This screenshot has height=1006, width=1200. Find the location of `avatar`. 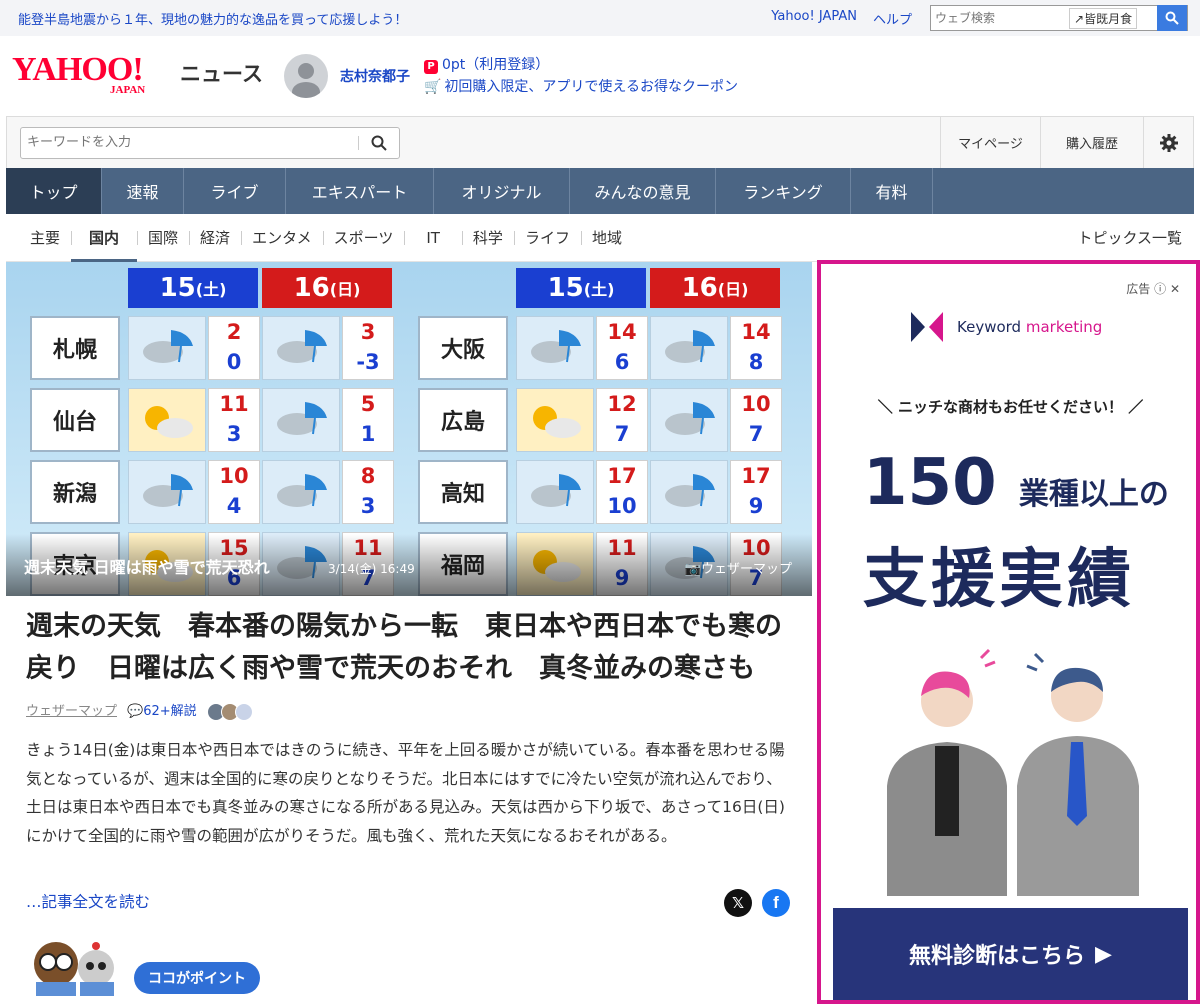

avatar is located at coordinates (306, 76).